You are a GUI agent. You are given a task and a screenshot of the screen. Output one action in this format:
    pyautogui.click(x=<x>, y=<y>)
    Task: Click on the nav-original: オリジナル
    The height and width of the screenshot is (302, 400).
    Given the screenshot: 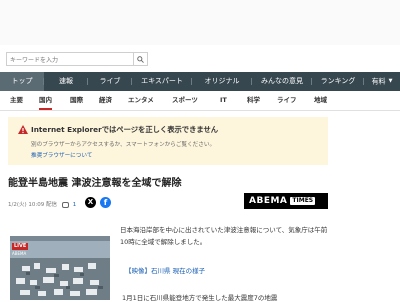 What is the action you would take?
    pyautogui.click(x=222, y=81)
    